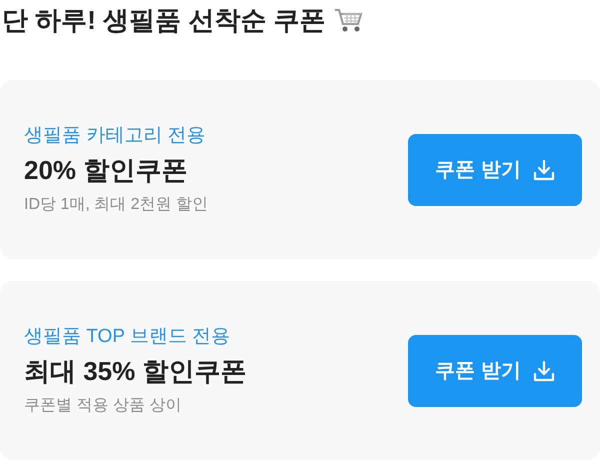 The height and width of the screenshot is (463, 600). I want to click on coupon-category: 생필품 TOP 브랜드 전용, so click(128, 337).